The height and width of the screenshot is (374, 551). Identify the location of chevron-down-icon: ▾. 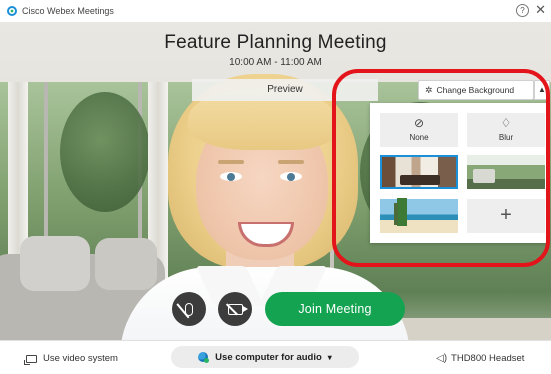
(329, 357).